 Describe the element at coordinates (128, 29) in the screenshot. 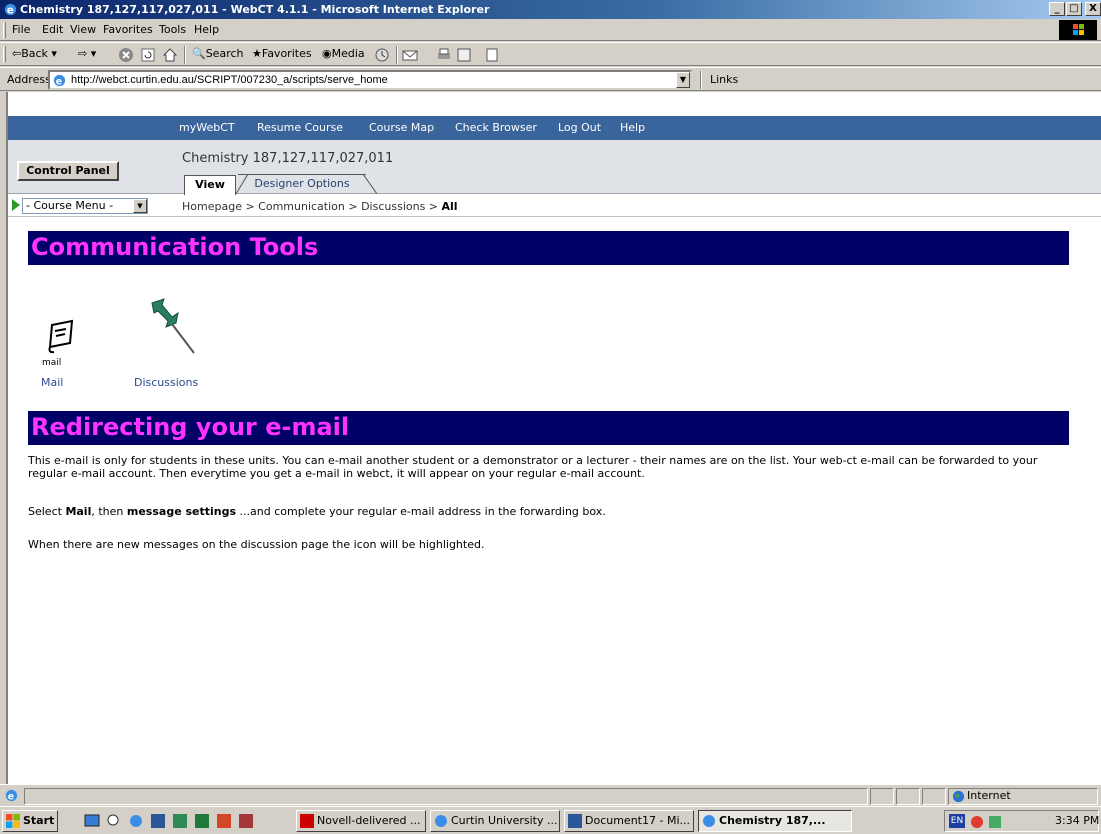

I see `menu-favorites: Favorites` at that location.